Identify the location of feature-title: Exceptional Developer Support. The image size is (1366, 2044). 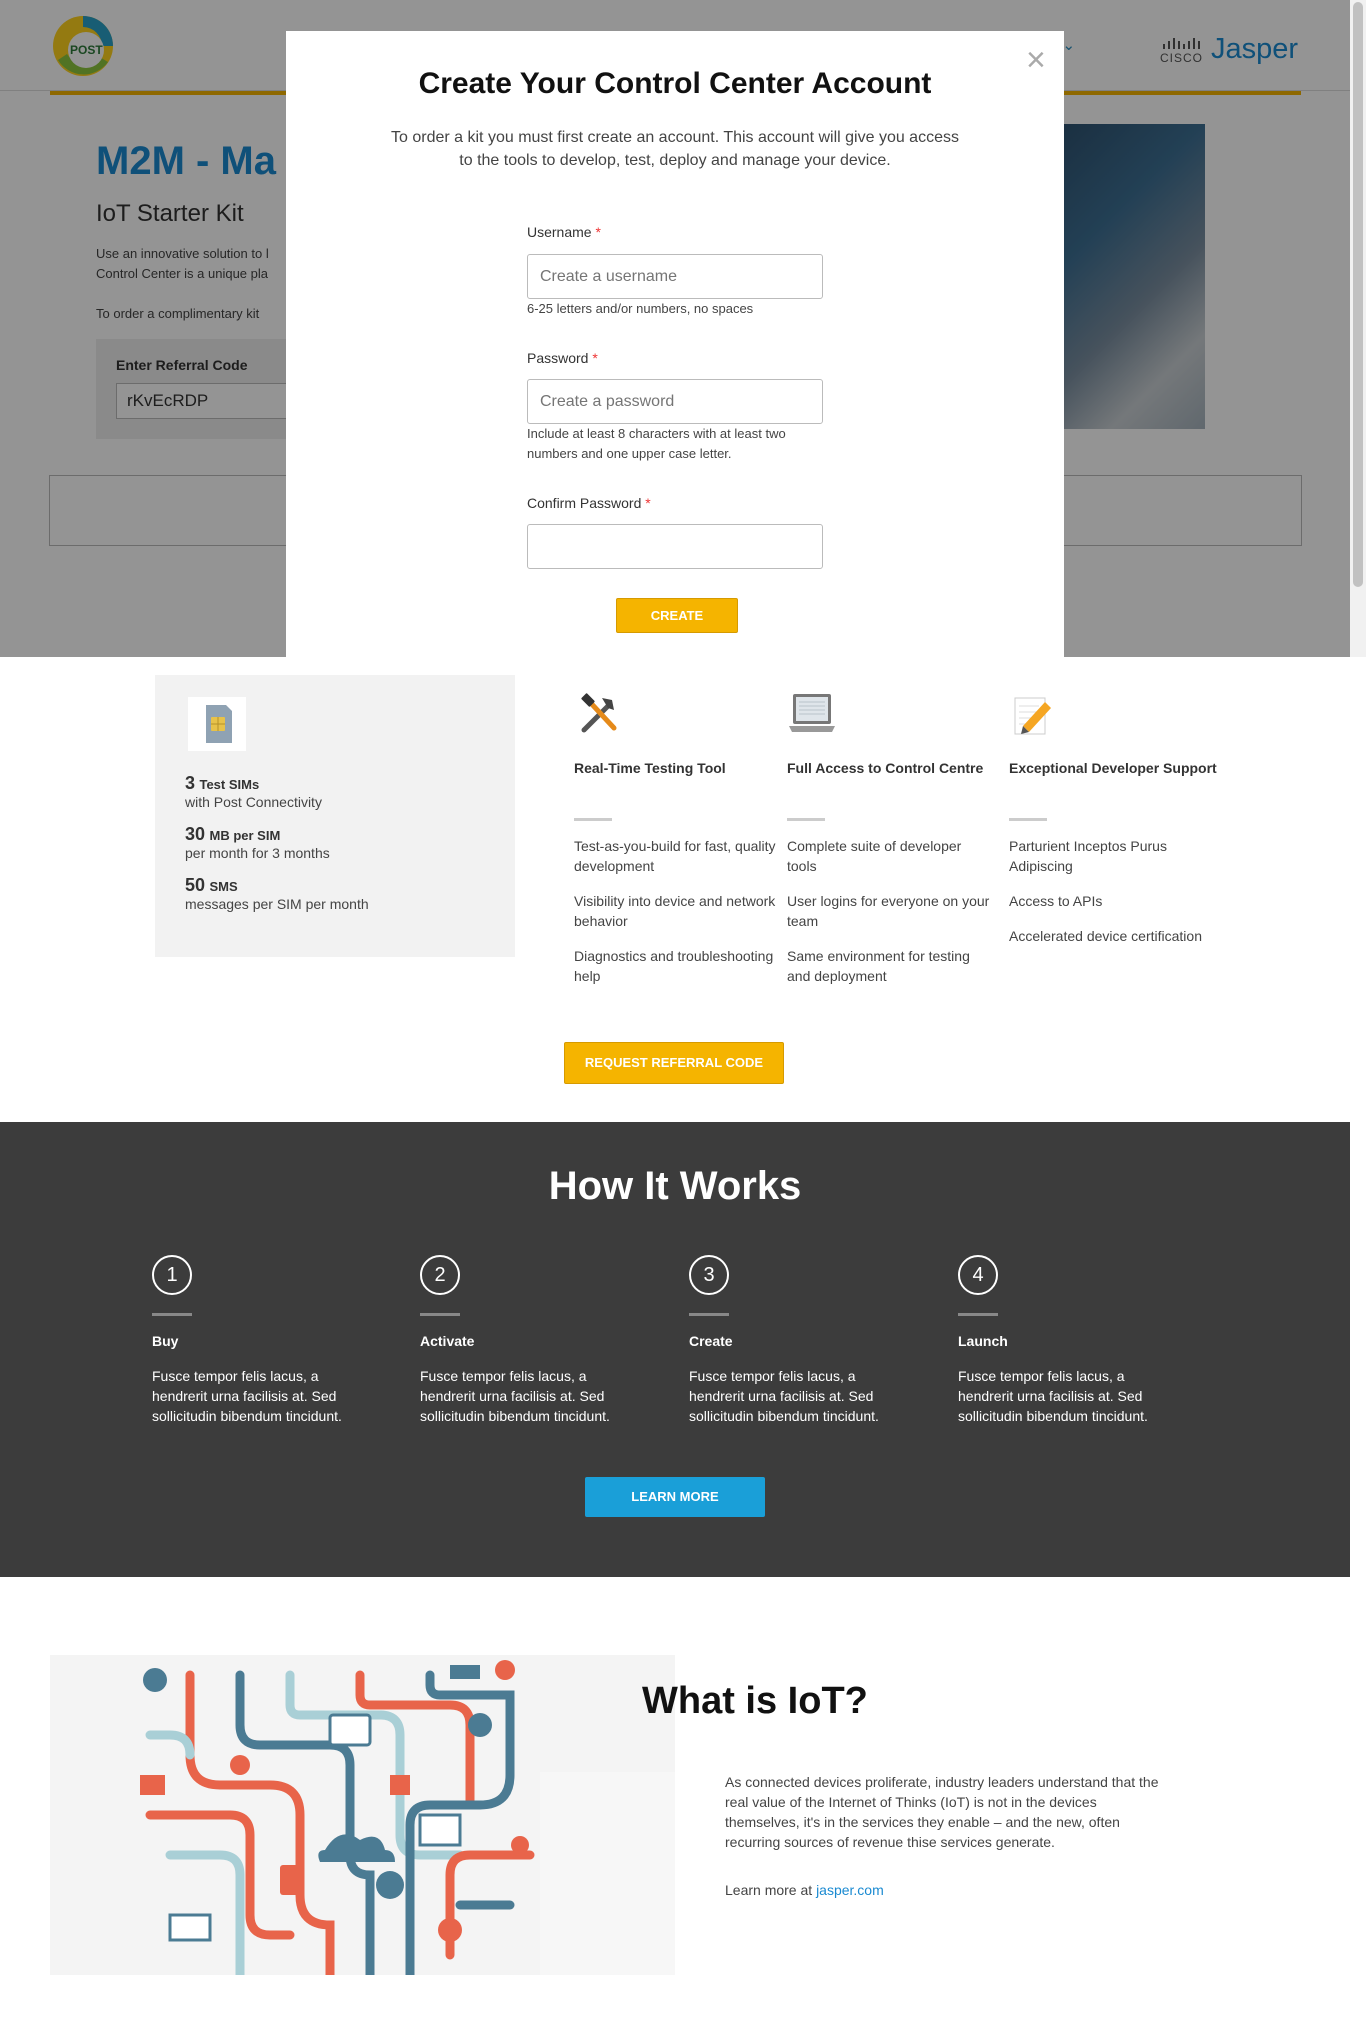
(1113, 768).